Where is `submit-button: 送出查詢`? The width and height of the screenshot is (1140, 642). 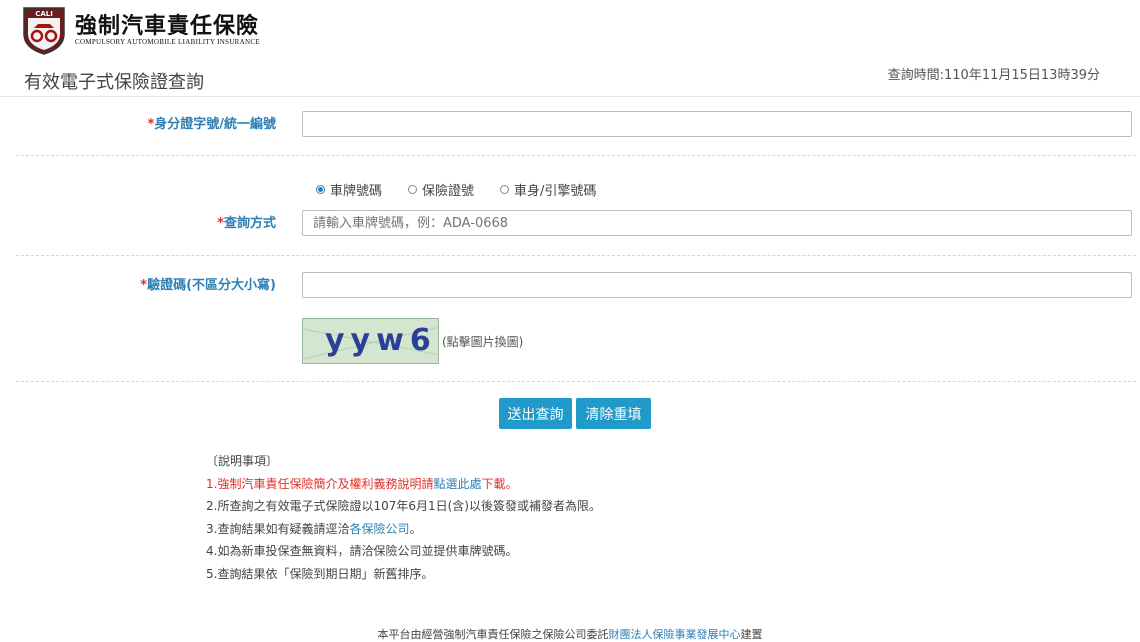 submit-button: 送出查詢 is located at coordinates (535, 413).